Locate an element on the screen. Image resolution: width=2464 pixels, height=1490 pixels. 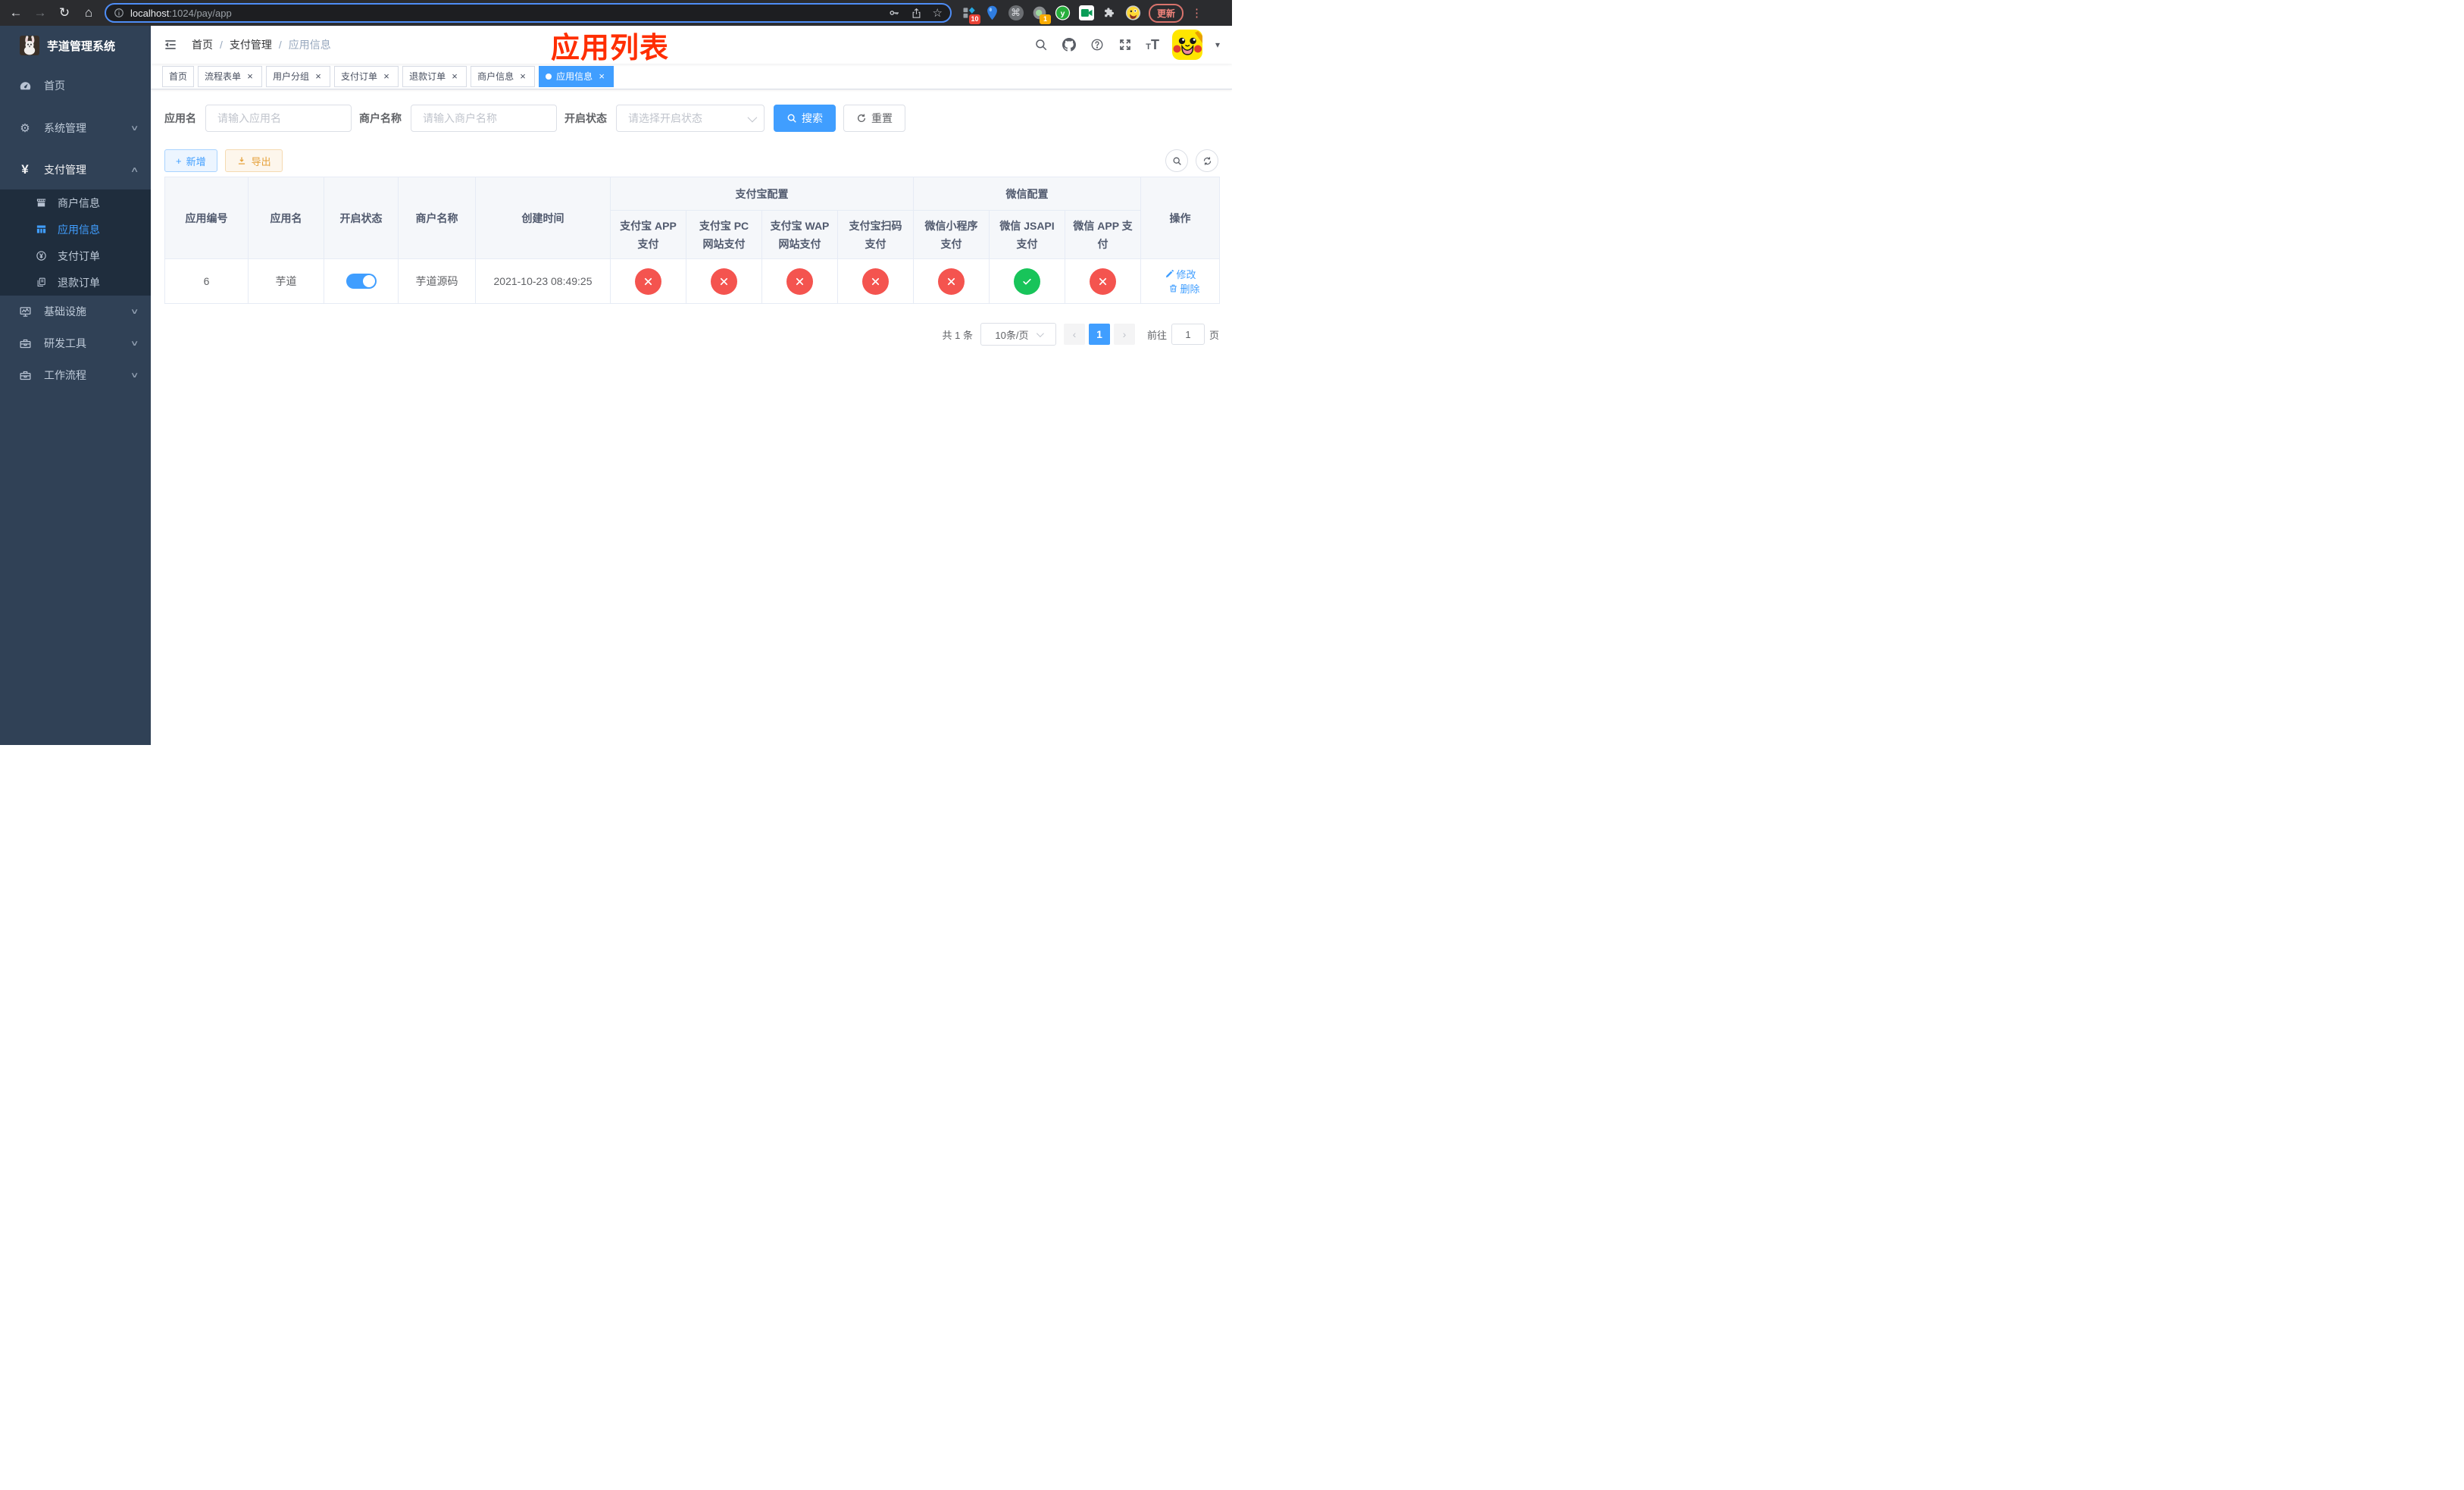
avatar-caret-icon: ▾ is located at coordinates (1217, 44).